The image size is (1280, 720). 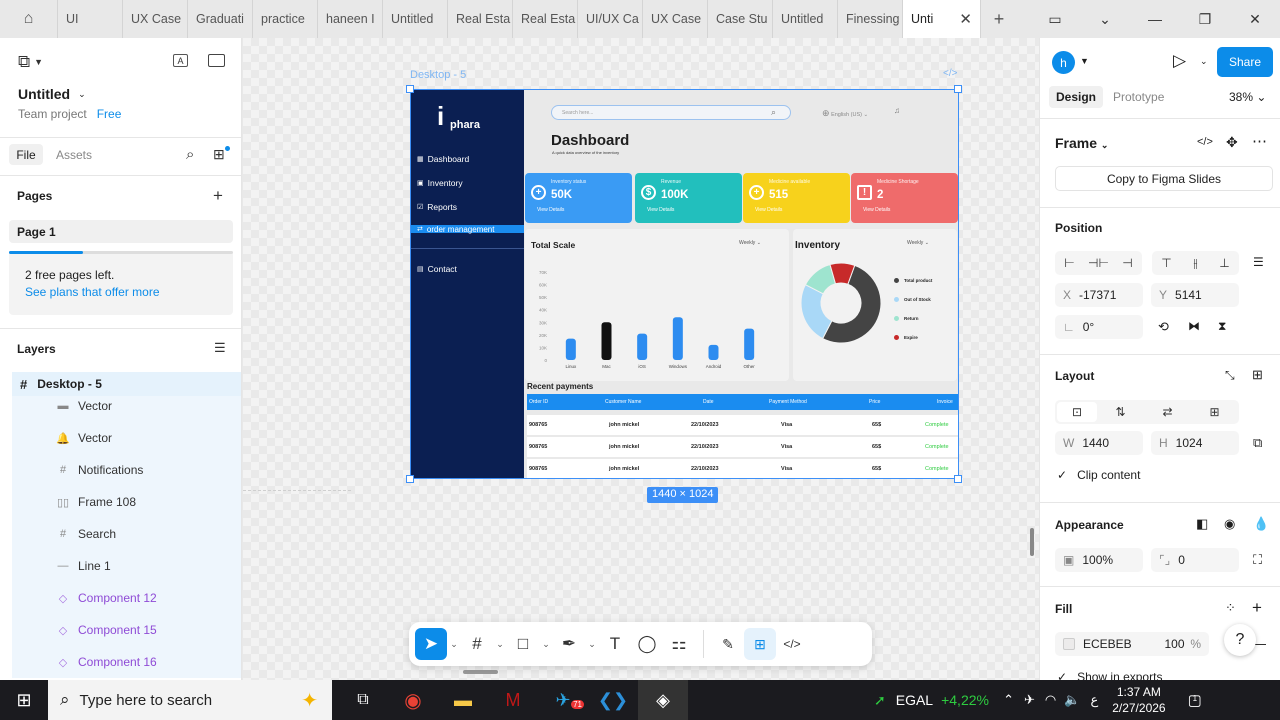 What do you see at coordinates (480, 672) in the screenshot?
I see `horizontal-scrollbar` at bounding box center [480, 672].